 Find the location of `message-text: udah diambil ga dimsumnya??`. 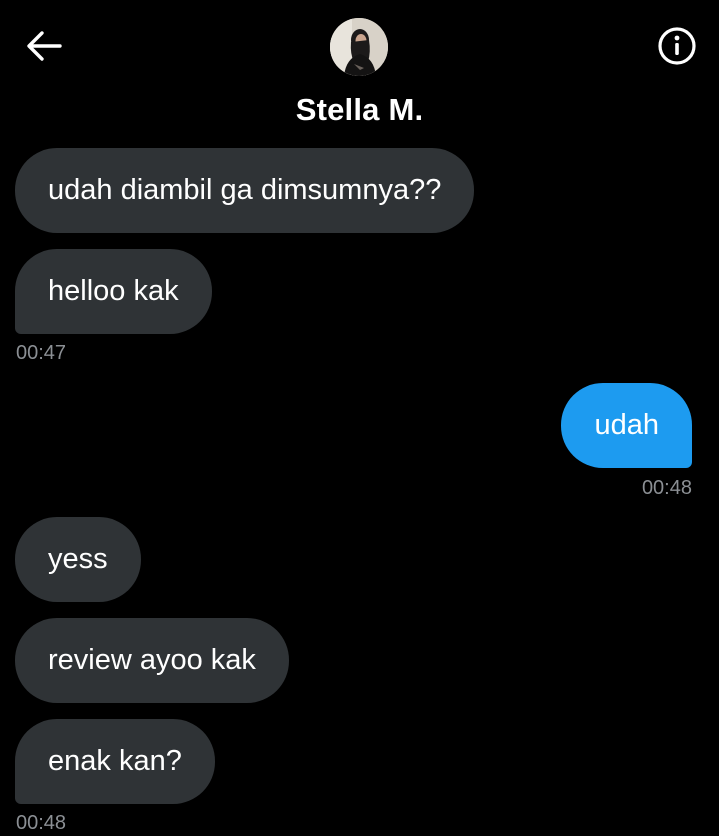

message-text: udah diambil ga dimsumnya?? is located at coordinates (245, 190).